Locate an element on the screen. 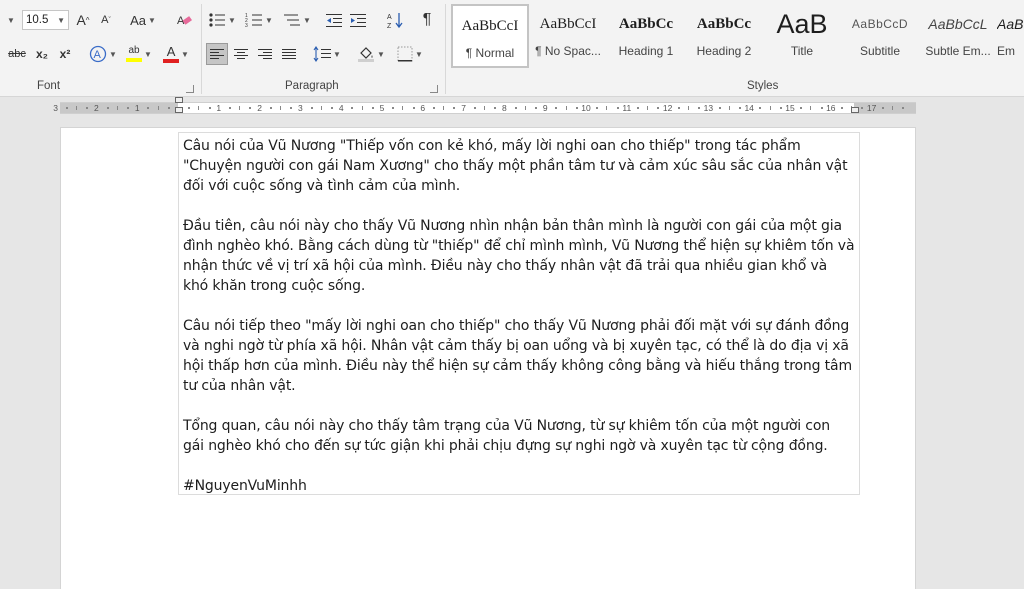 Image resolution: width=1024 pixels, height=589 pixels. horizontal-ruler: 3 2 1 1 2 3 4 5 6 7 8 9 10 11 12 13 14 15 16 17 is located at coordinates (512, 108).